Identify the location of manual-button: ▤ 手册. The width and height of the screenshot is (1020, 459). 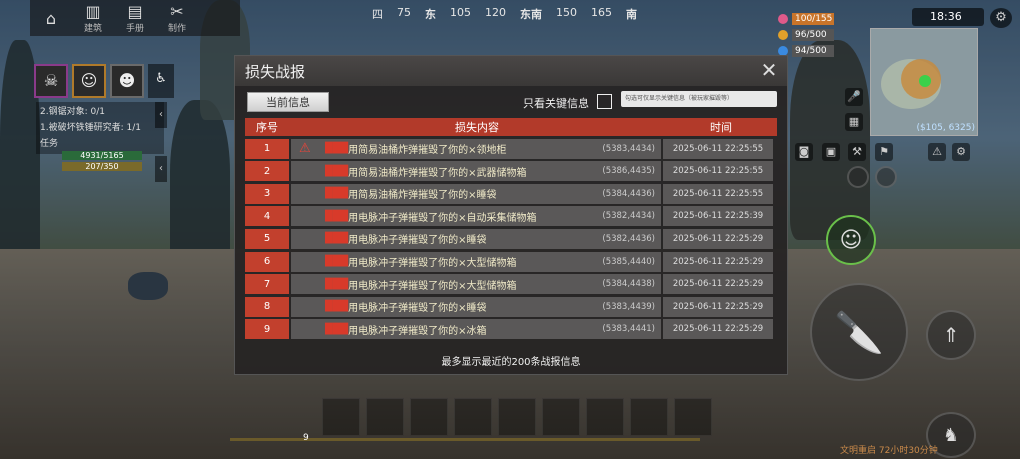
(135, 18).